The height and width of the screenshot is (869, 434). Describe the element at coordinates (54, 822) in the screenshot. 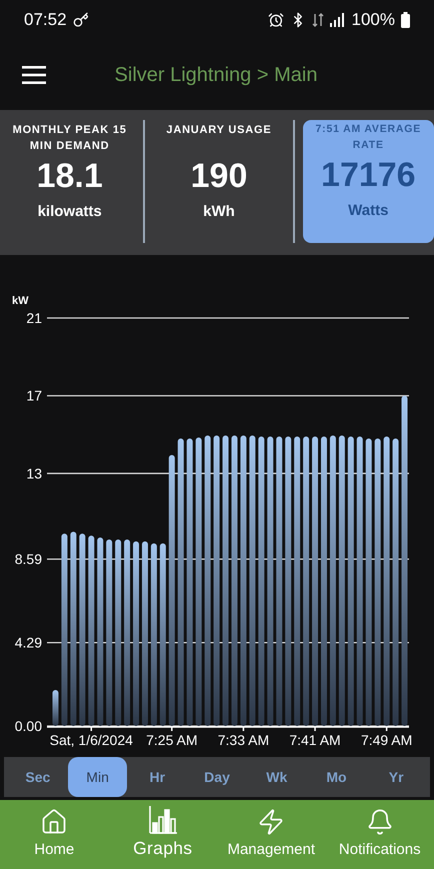

I see `house-icon` at that location.